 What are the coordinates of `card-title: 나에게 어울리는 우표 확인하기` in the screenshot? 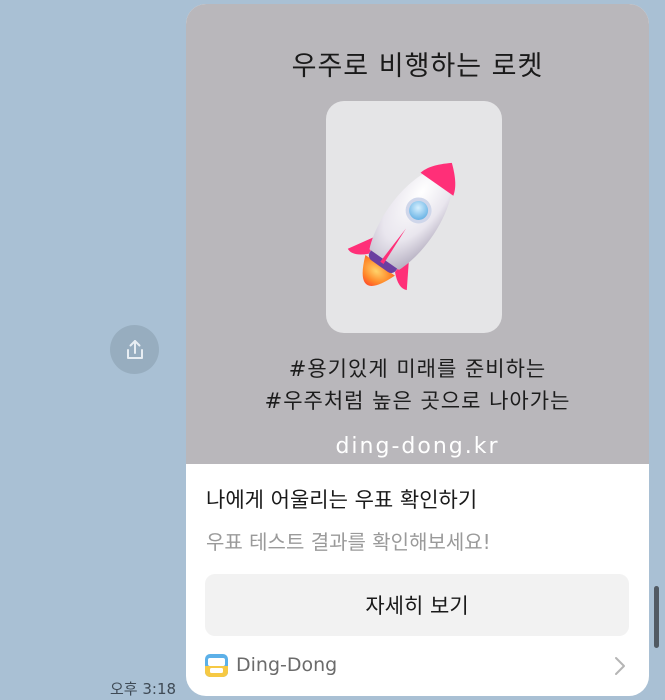 It's located at (342, 500).